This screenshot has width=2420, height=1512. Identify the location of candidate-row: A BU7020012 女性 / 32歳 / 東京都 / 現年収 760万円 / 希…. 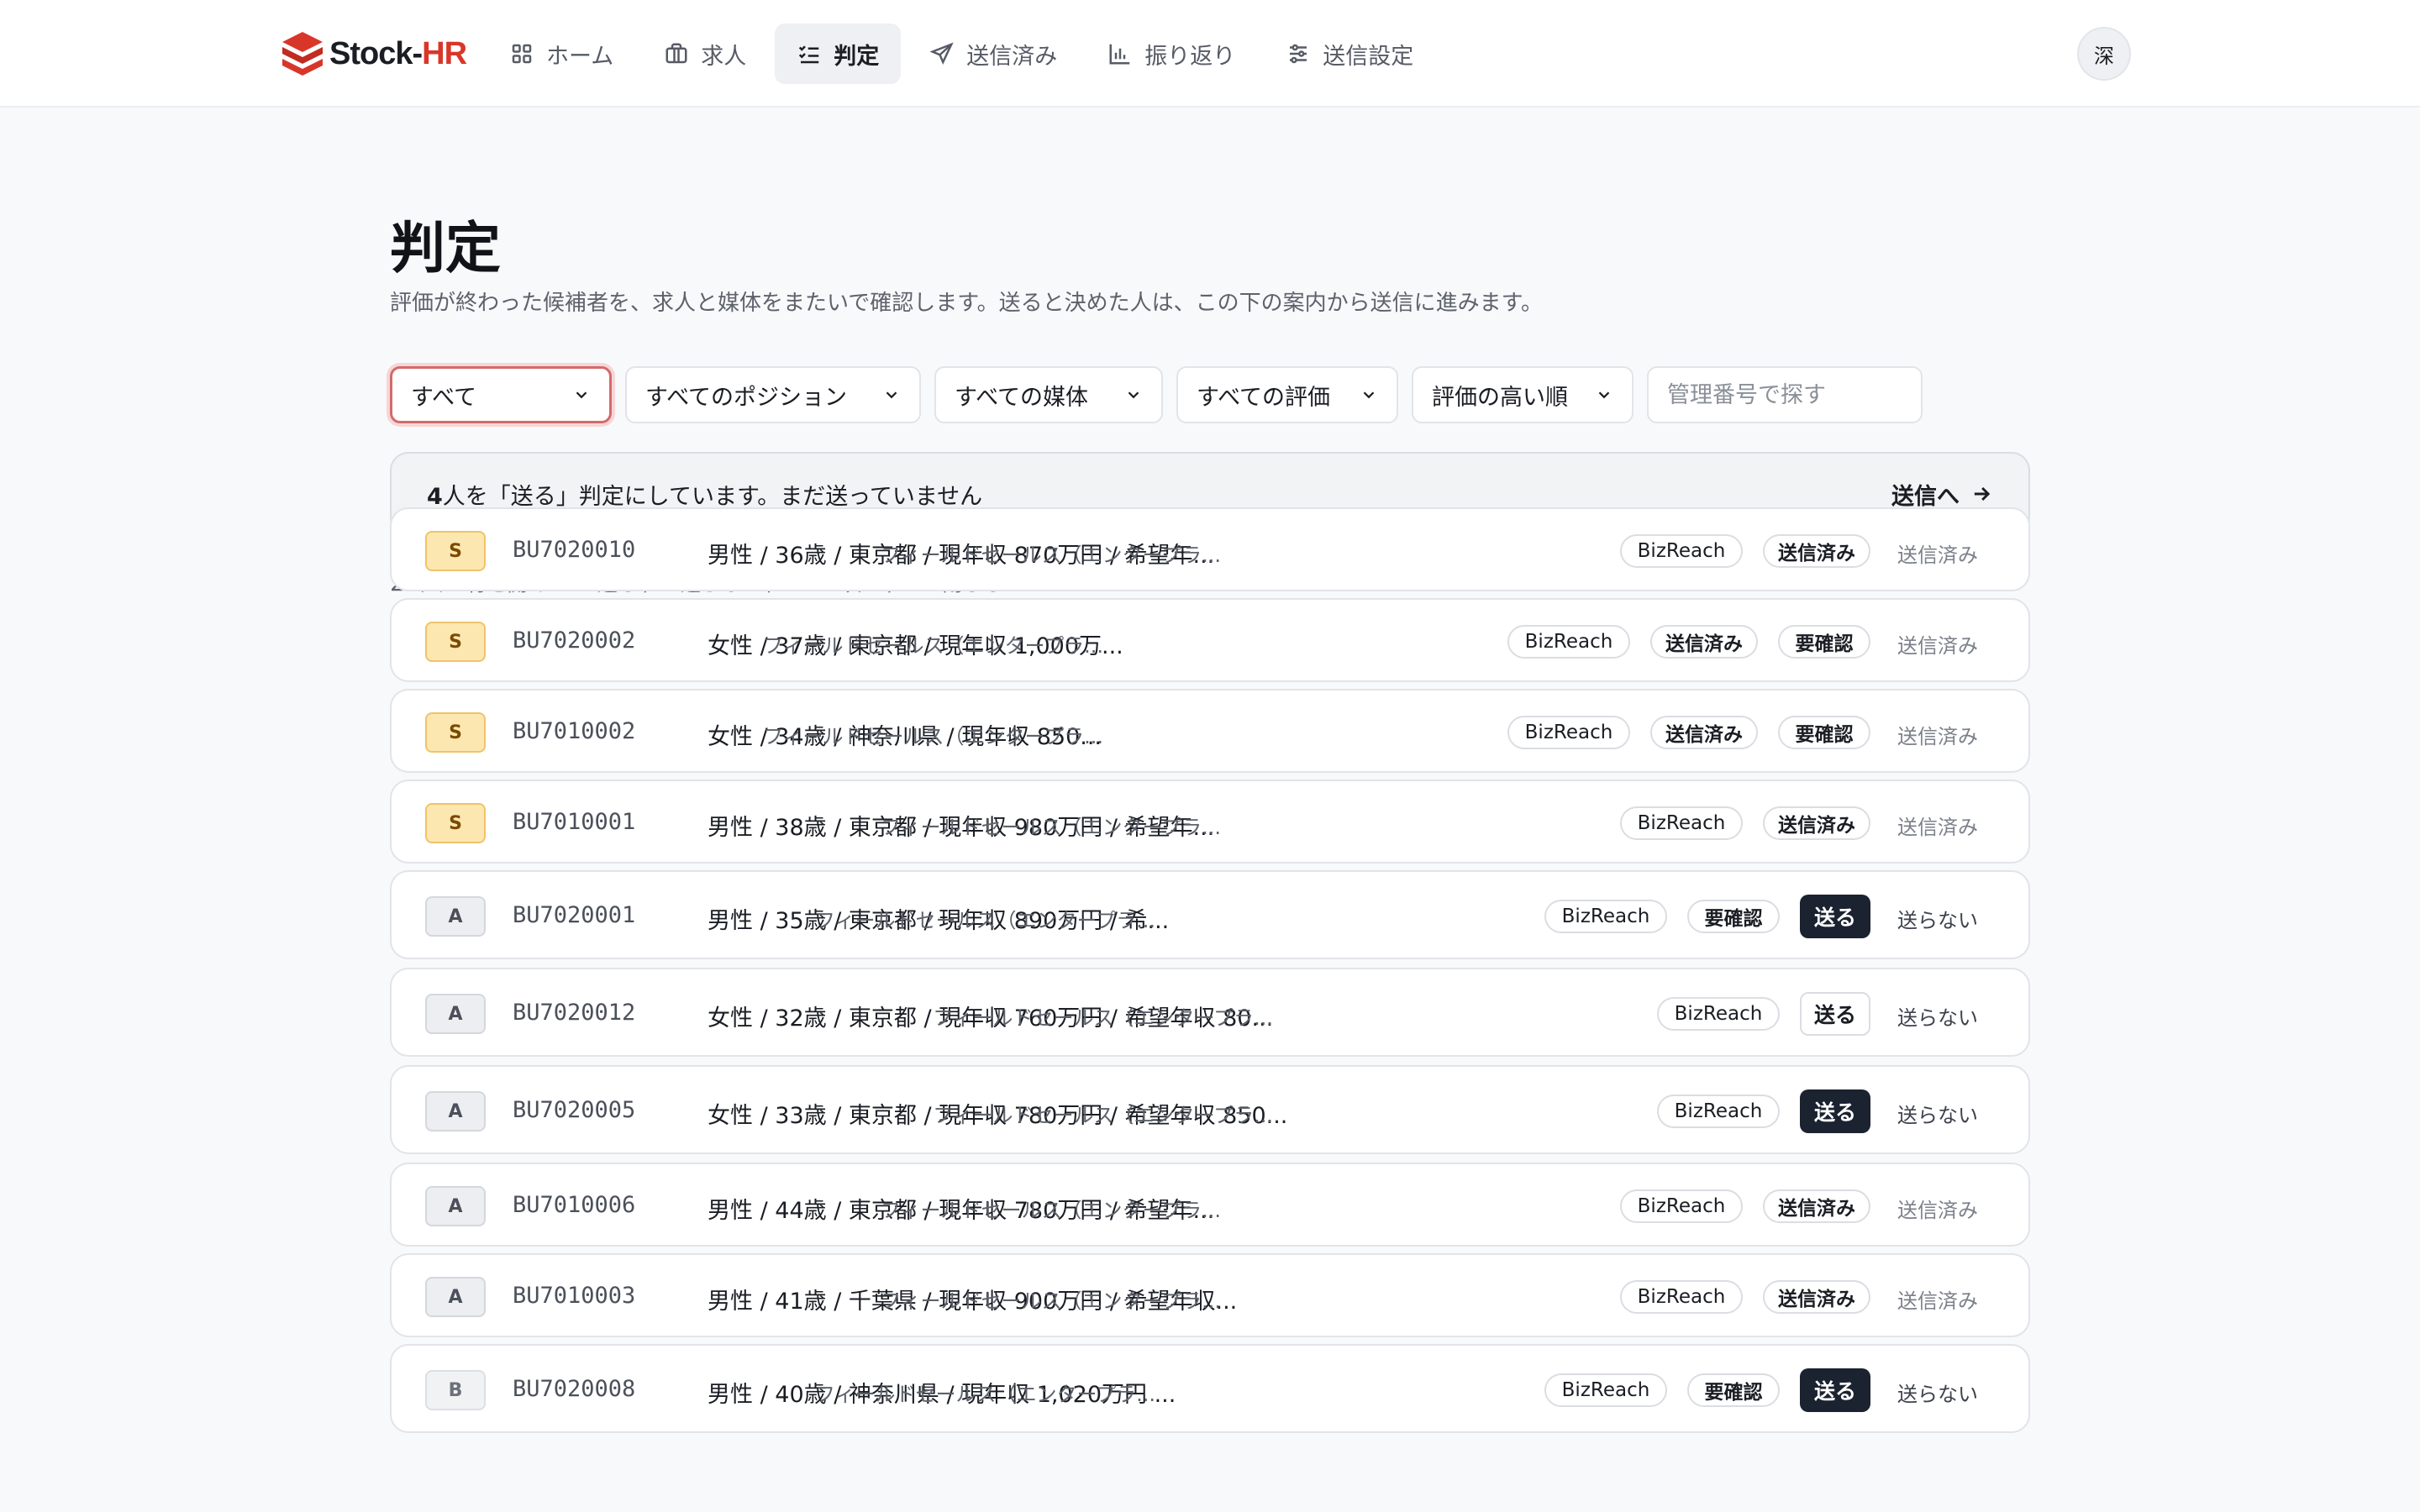
(1210, 1012).